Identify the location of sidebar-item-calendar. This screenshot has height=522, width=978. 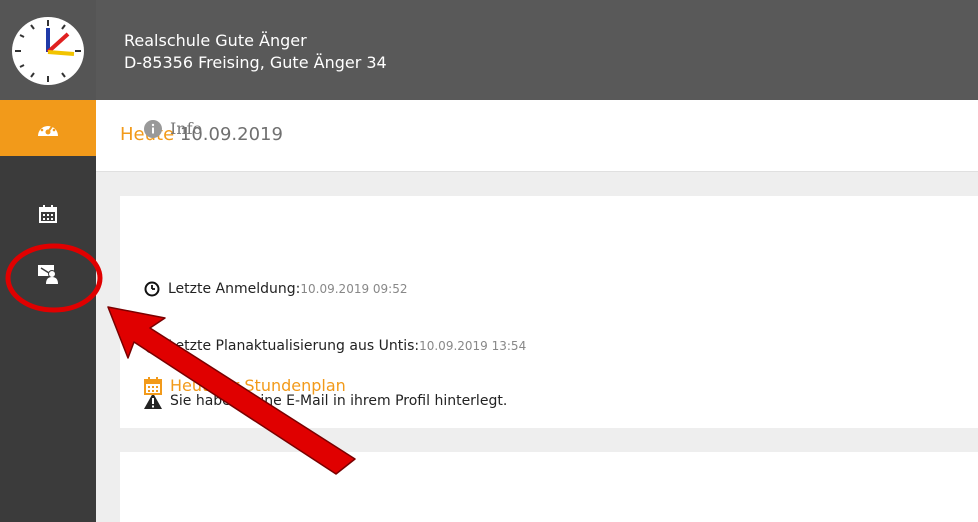
(48, 214).